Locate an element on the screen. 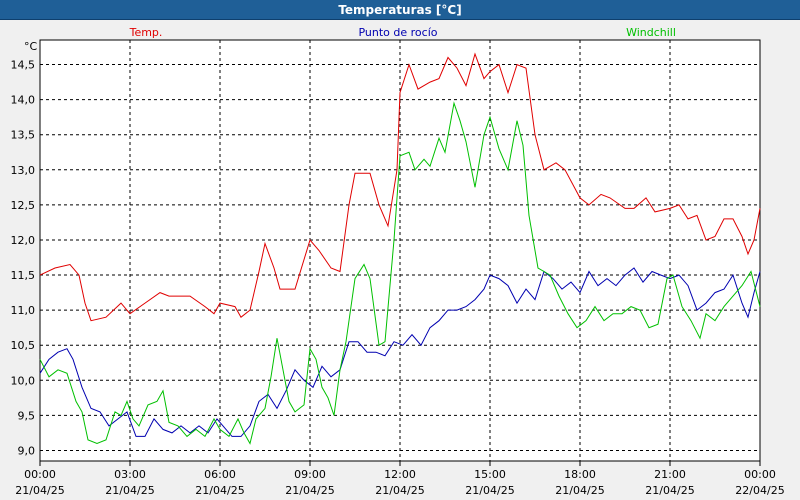 Image resolution: width=800 pixels, height=500 pixels. legend-temp: Temp. is located at coordinates (146, 32).